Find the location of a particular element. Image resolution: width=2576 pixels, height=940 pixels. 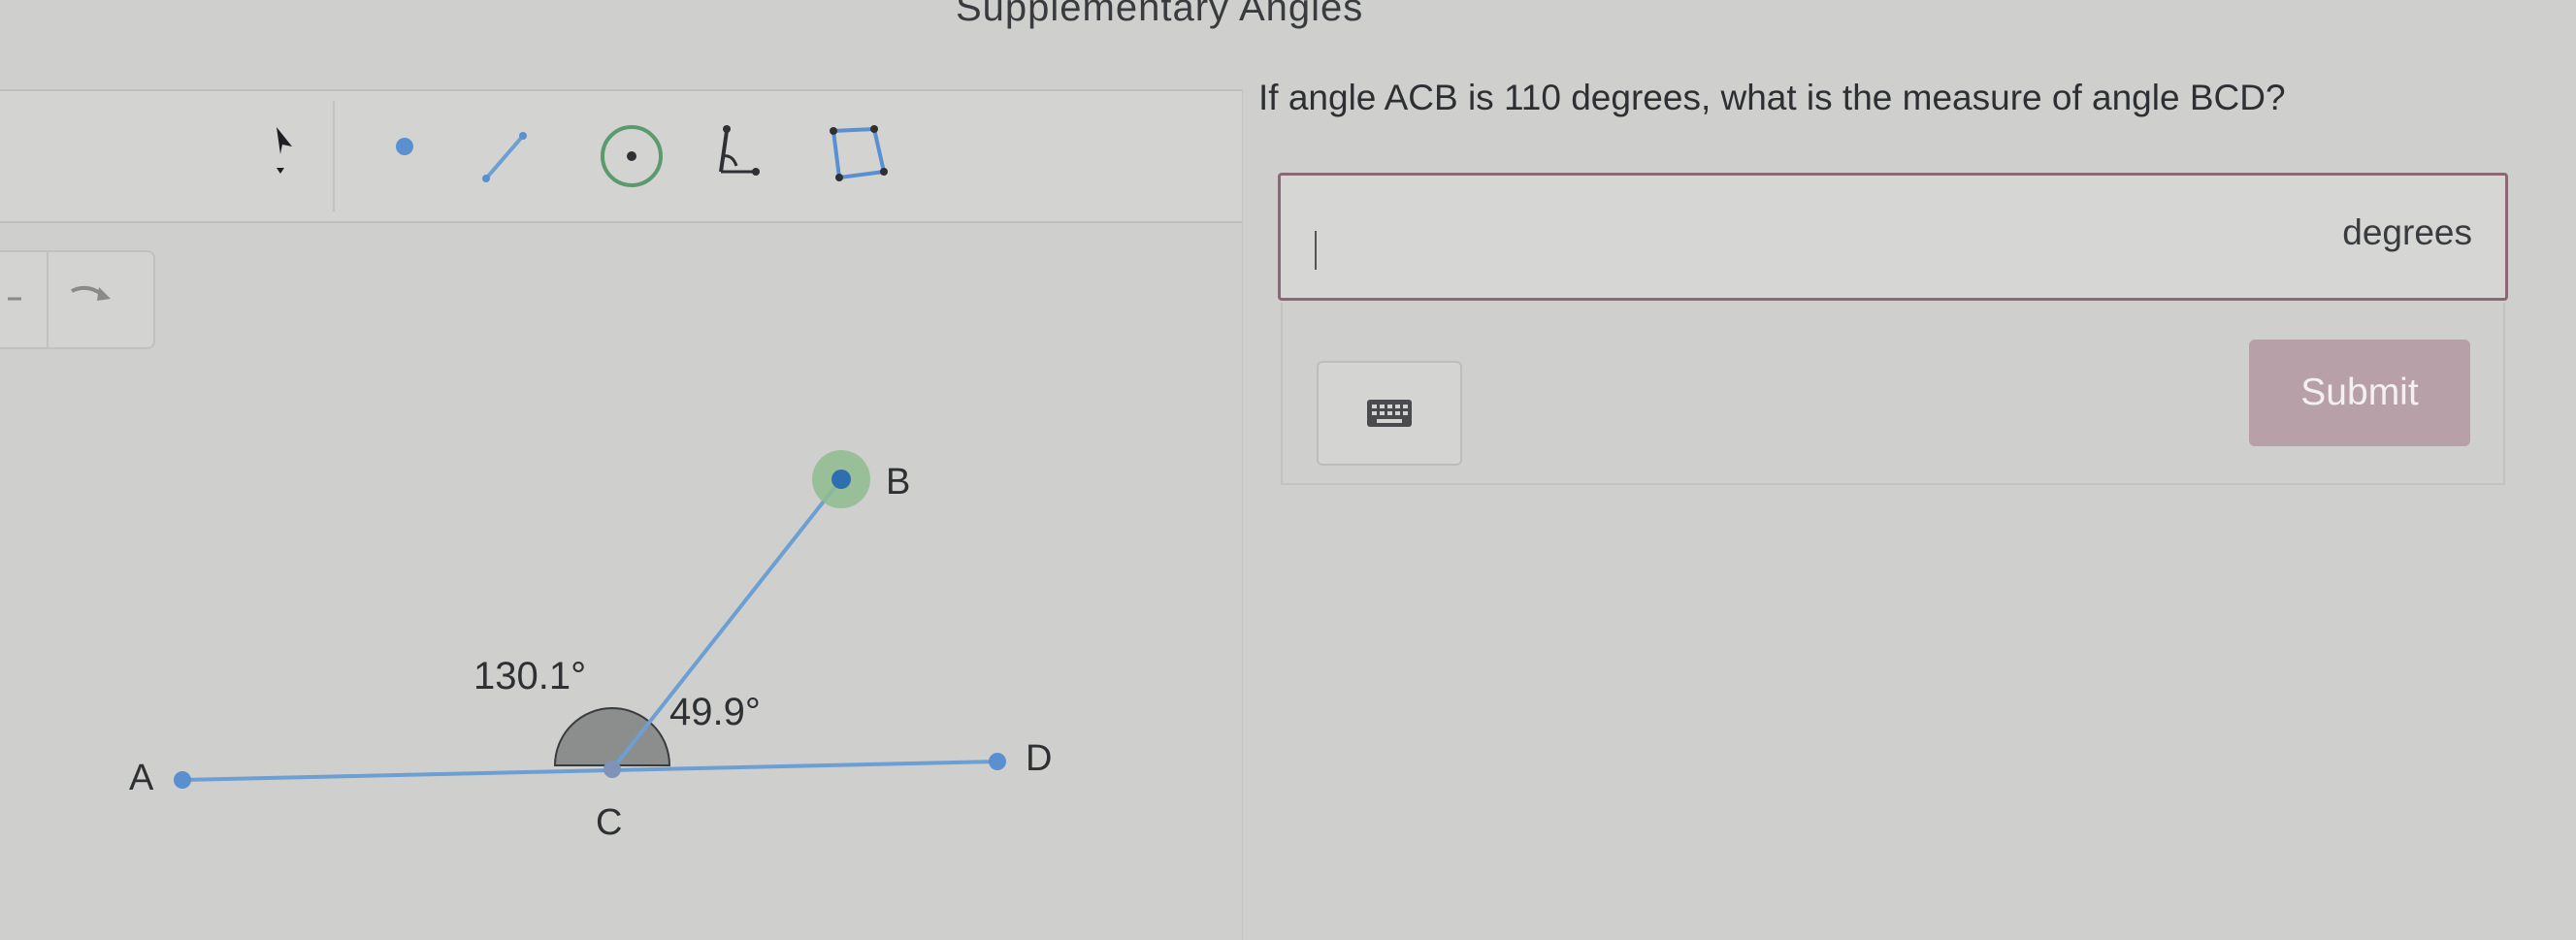

page-title: Supplementary Angles is located at coordinates (1160, 14).